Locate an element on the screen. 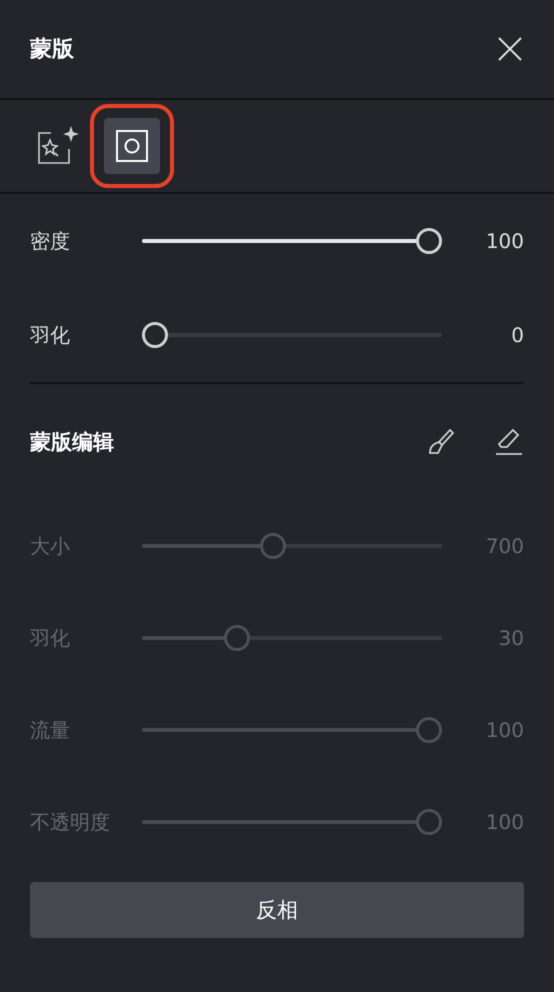 This screenshot has height=992, width=554. close-button is located at coordinates (510, 49).